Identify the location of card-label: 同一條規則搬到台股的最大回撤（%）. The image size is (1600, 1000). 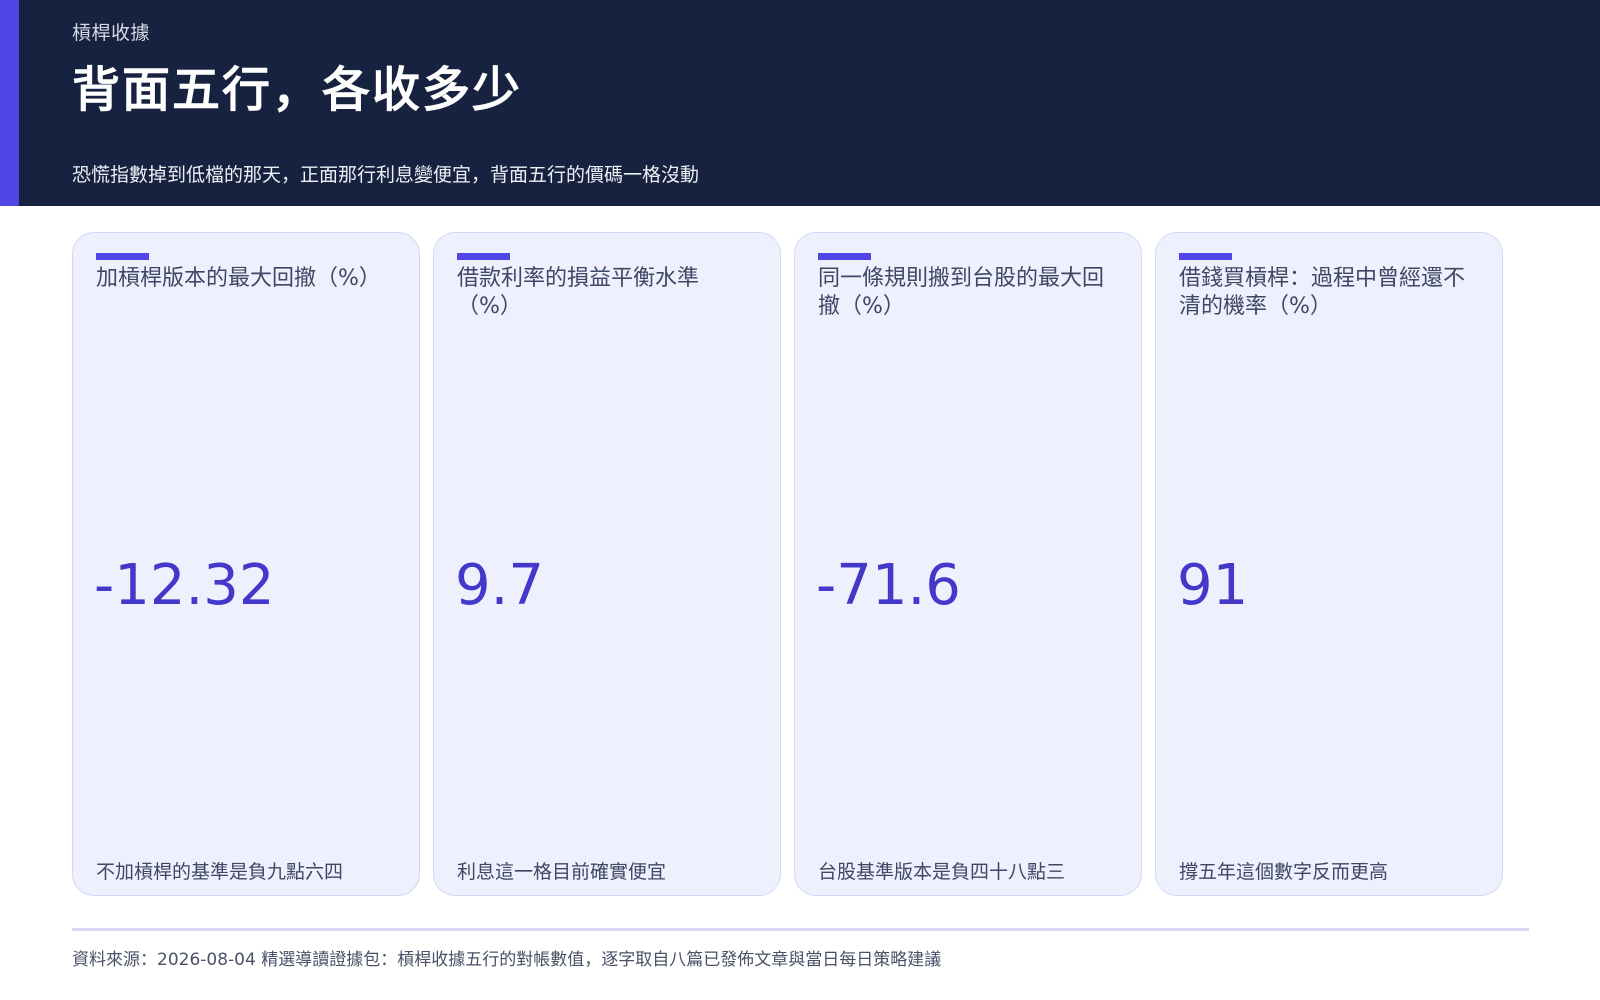
(961, 292).